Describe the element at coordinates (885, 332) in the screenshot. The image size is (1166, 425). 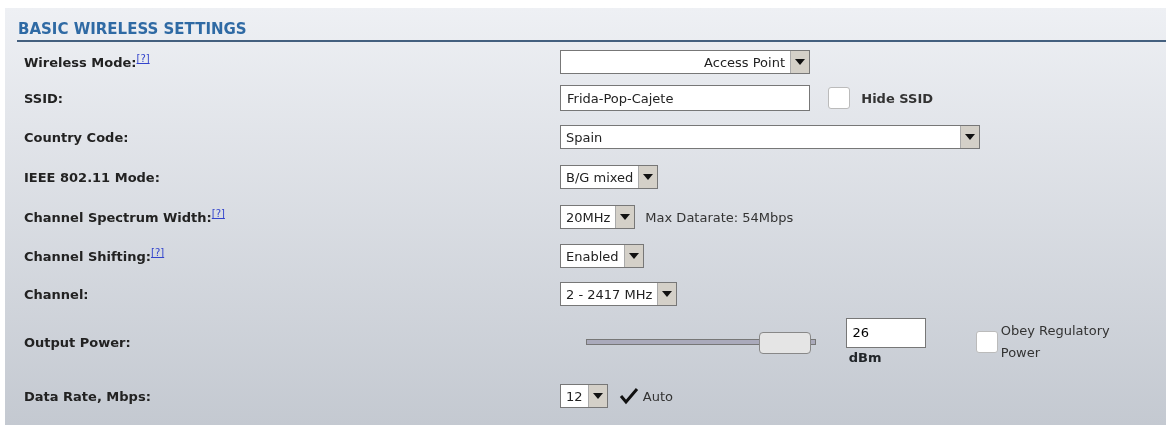
I see `power-field: 26` at that location.